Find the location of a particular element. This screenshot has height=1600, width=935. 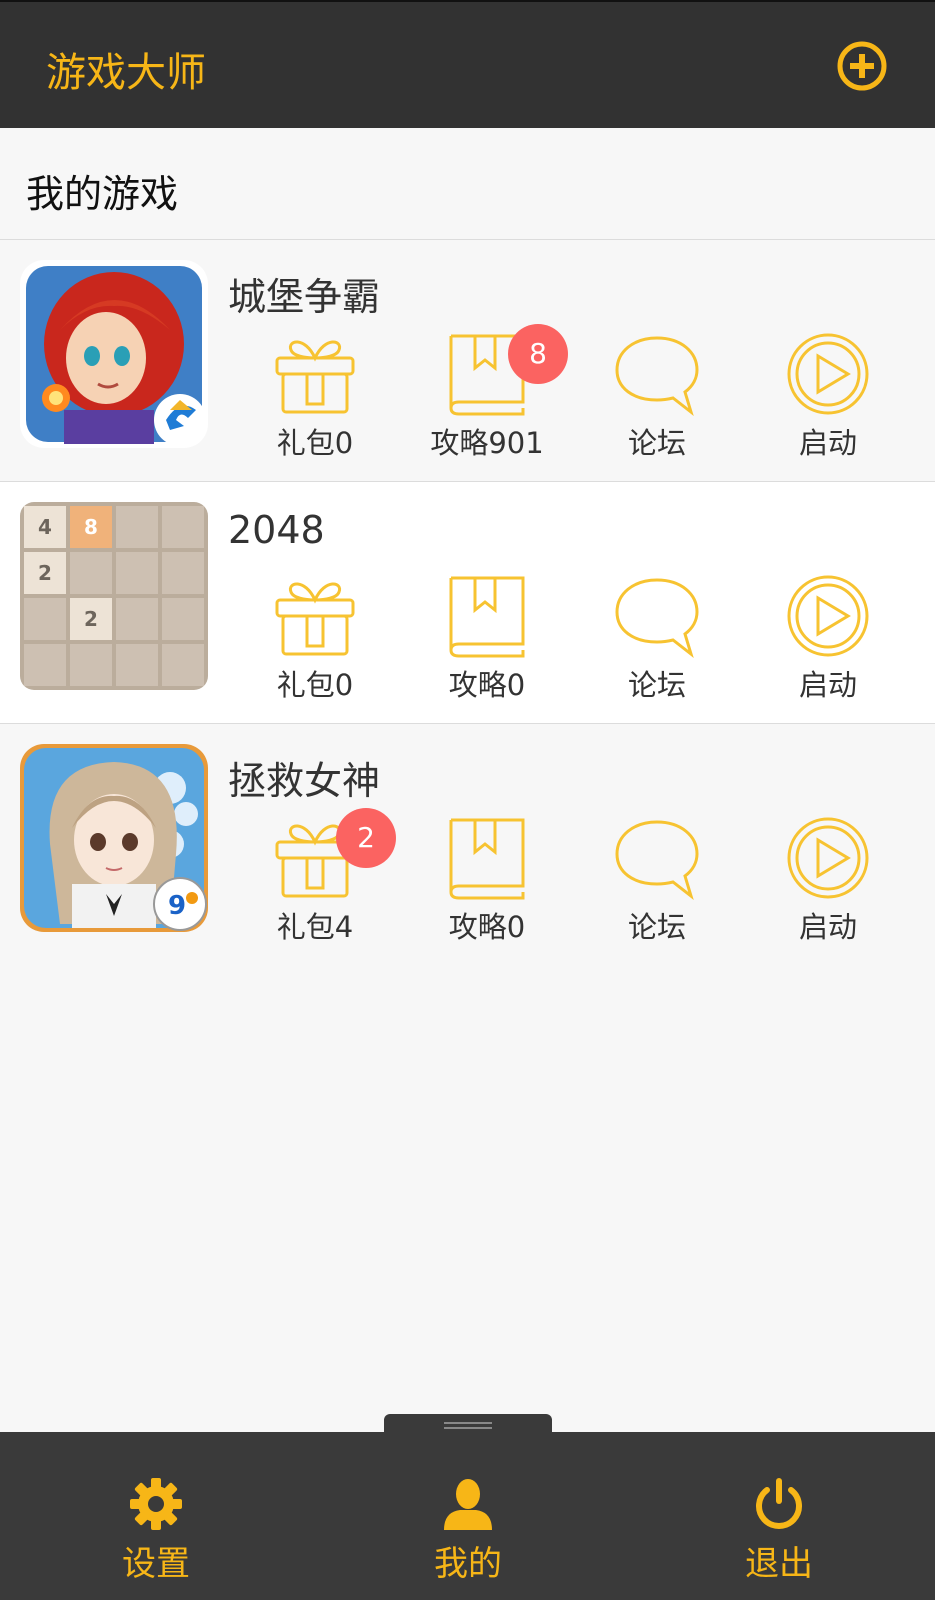

bottom-nav-bar: 设置 我的 退出 is located at coordinates (467, 1516).